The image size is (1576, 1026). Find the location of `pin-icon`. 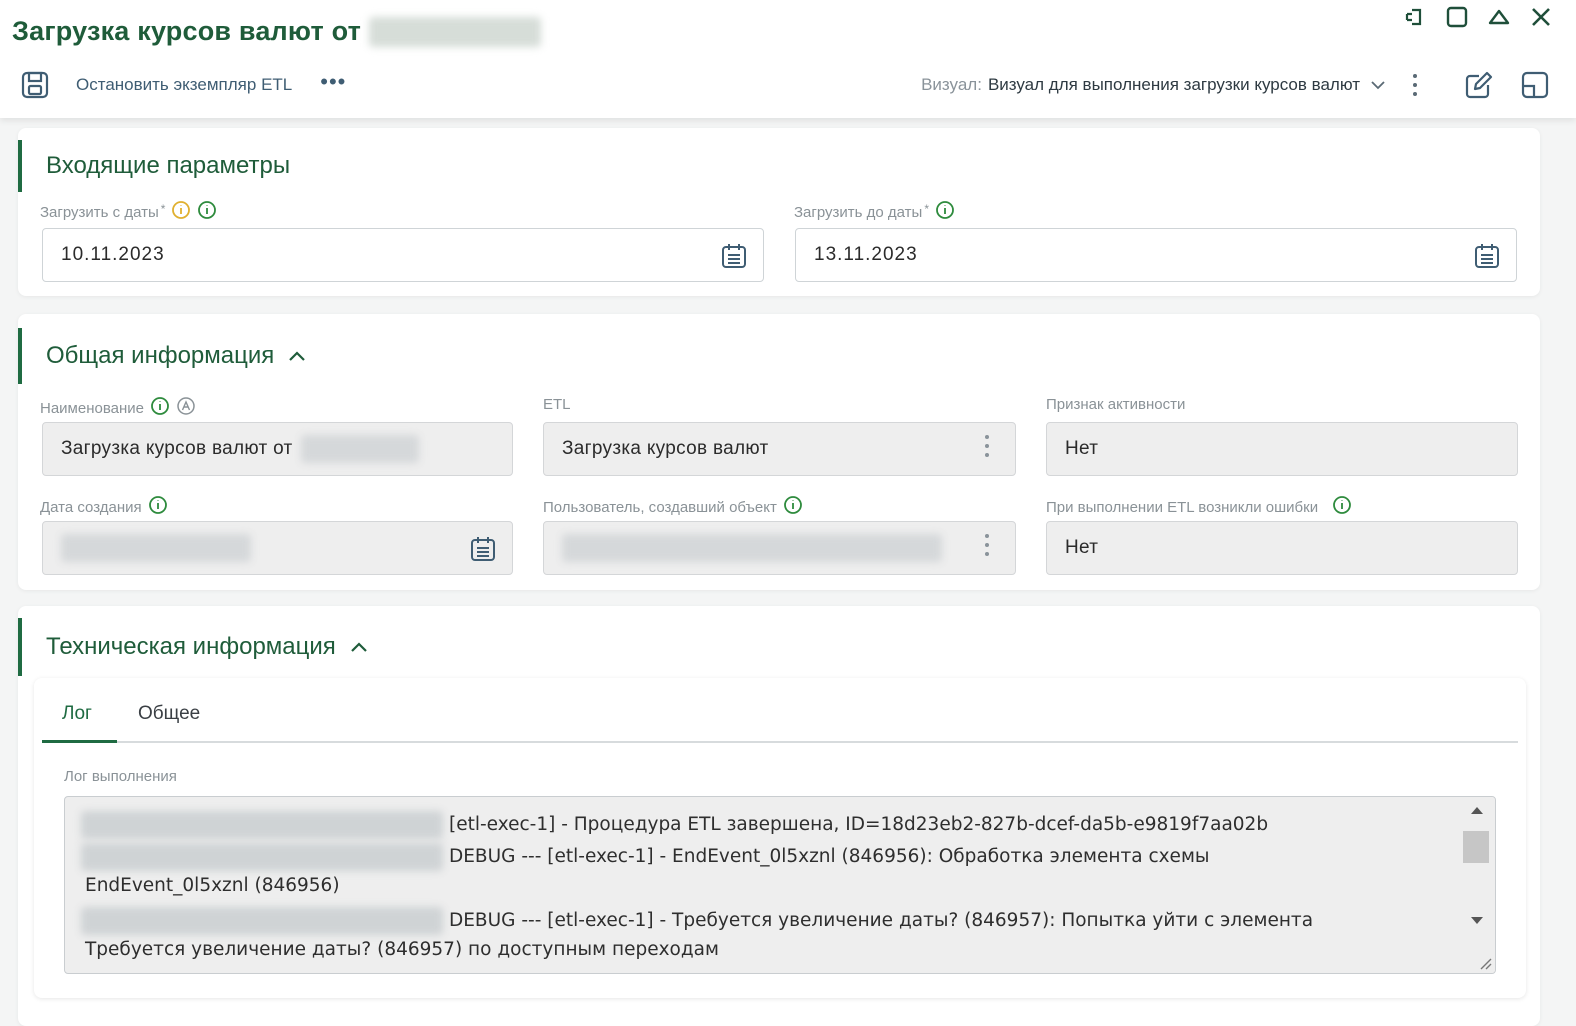

pin-icon is located at coordinates (1415, 17).